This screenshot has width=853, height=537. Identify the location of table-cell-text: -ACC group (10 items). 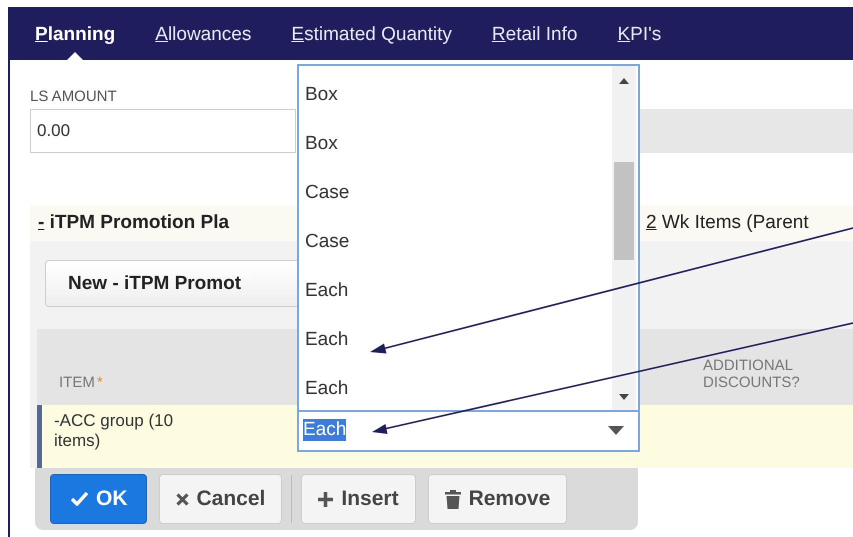
(114, 431).